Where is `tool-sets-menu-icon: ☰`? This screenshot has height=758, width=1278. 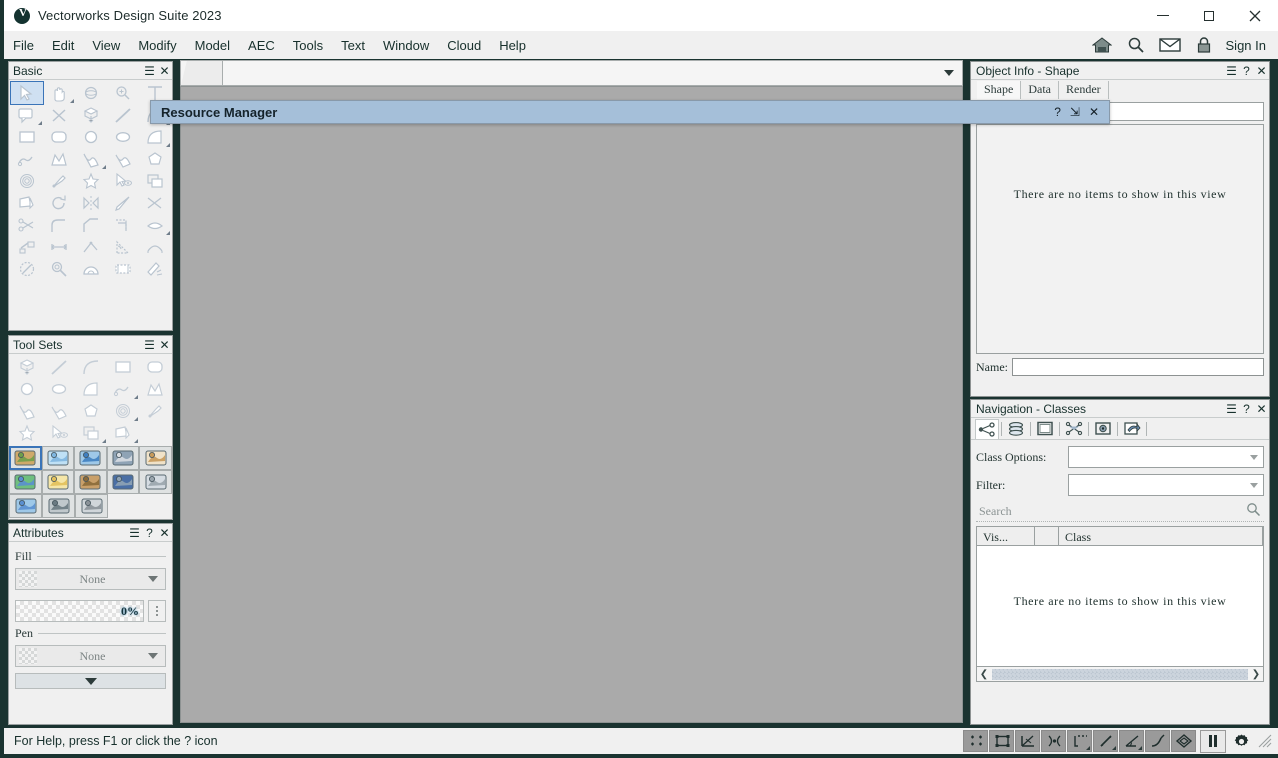
tool-sets-menu-icon: ☰ is located at coordinates (149, 345).